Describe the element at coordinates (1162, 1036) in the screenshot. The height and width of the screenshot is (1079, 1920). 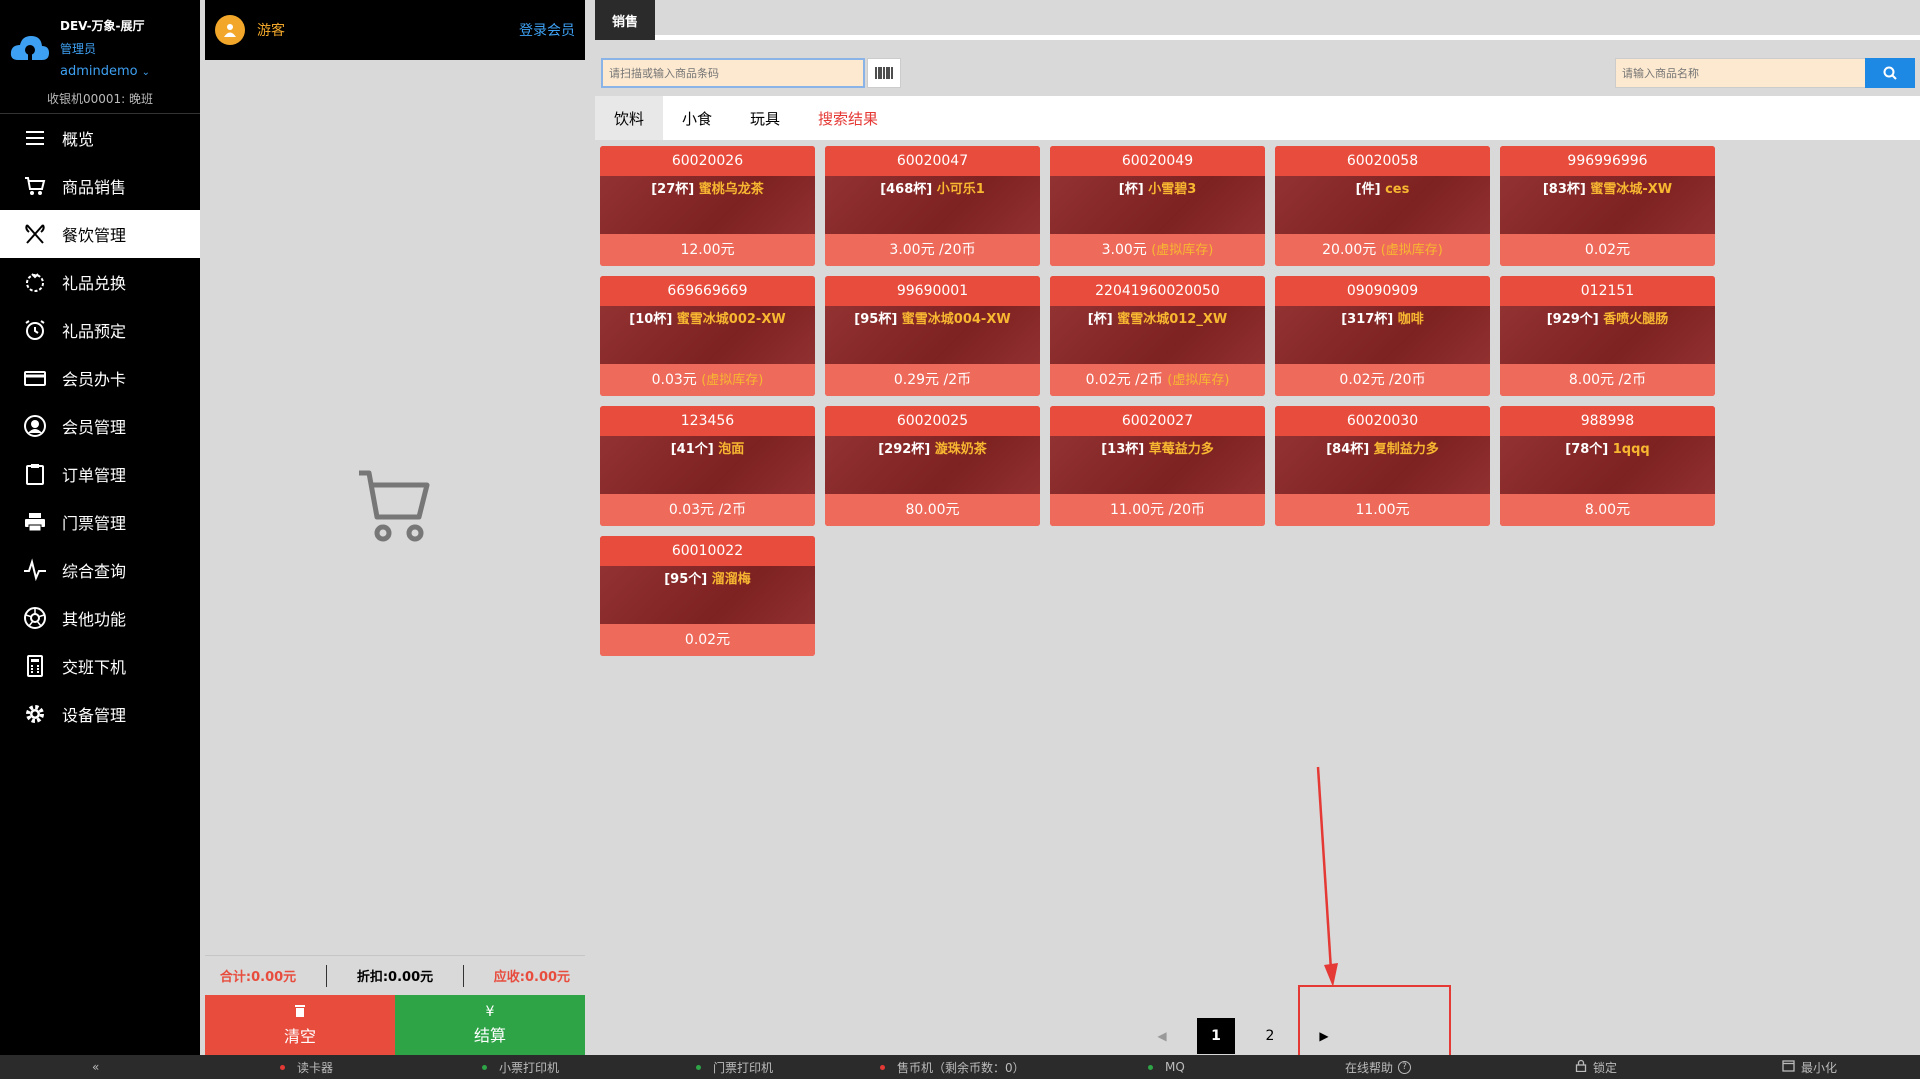
I see `prev-page-button: ◀` at that location.